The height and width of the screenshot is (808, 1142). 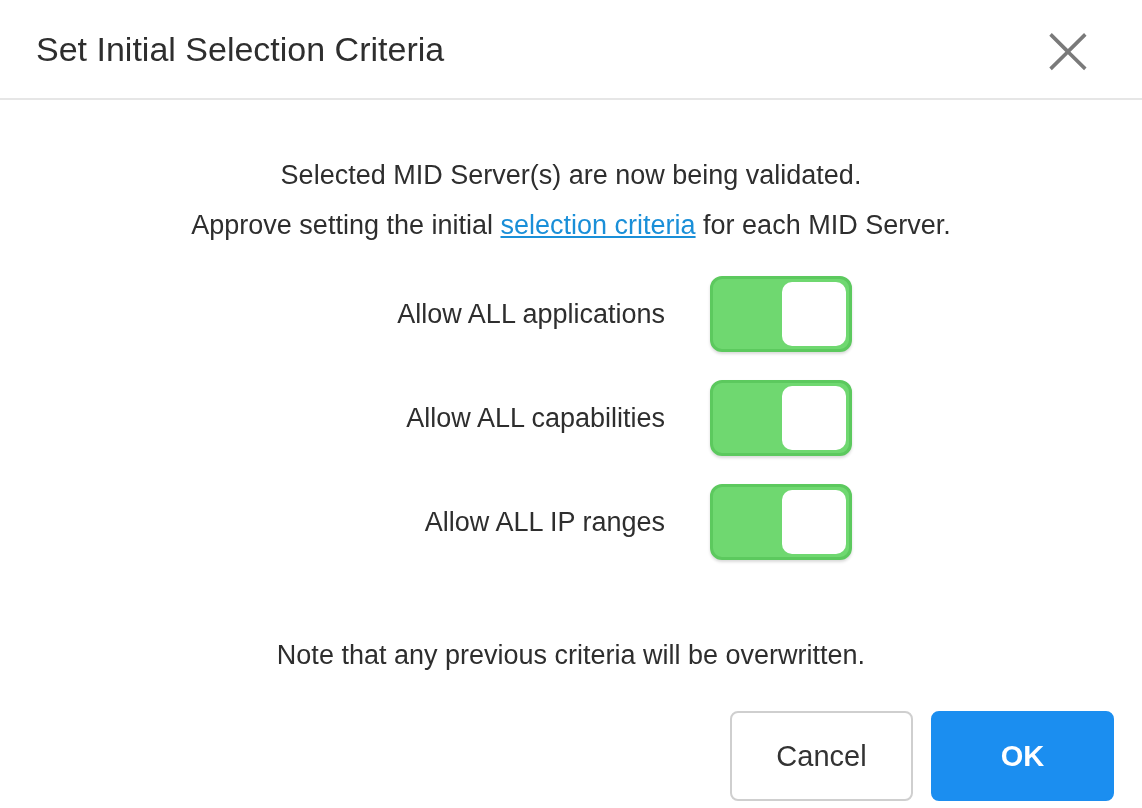 What do you see at coordinates (821, 756) in the screenshot?
I see `cancel-button: Cancel` at bounding box center [821, 756].